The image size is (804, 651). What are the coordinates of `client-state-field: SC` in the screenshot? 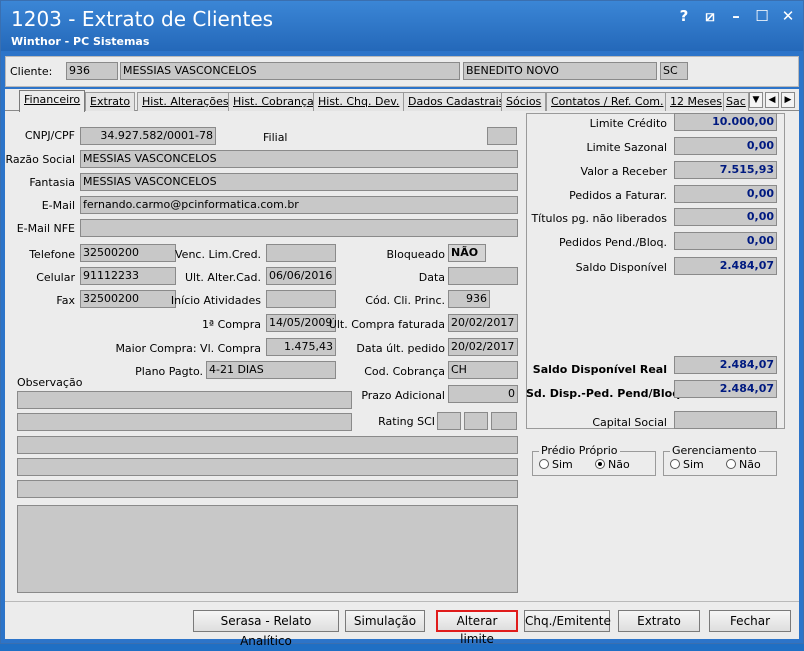 It's located at (674, 71).